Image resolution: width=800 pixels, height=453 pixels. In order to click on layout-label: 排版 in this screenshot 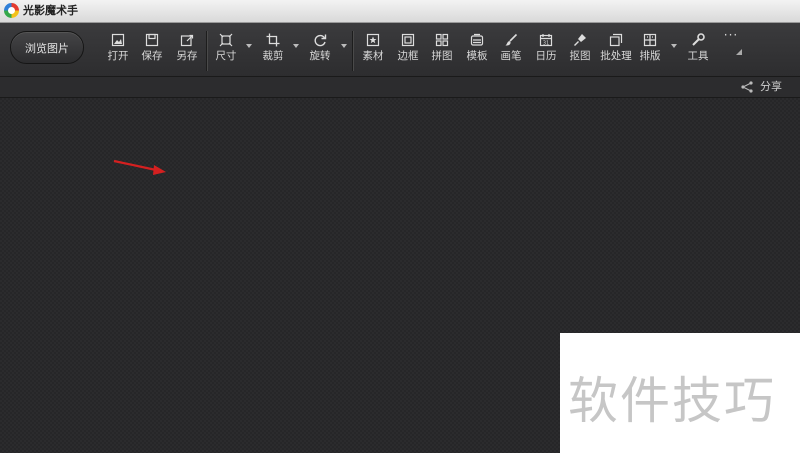, I will do `click(650, 56)`.